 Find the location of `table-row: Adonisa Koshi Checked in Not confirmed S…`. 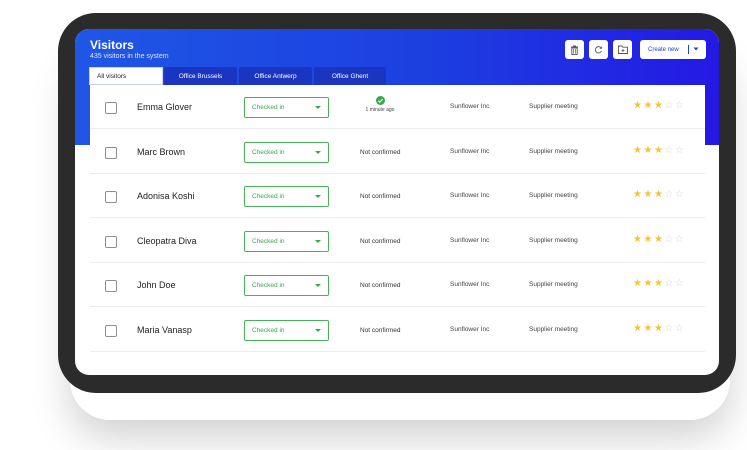

table-row: Adonisa Koshi Checked in Not confirmed S… is located at coordinates (397, 196).